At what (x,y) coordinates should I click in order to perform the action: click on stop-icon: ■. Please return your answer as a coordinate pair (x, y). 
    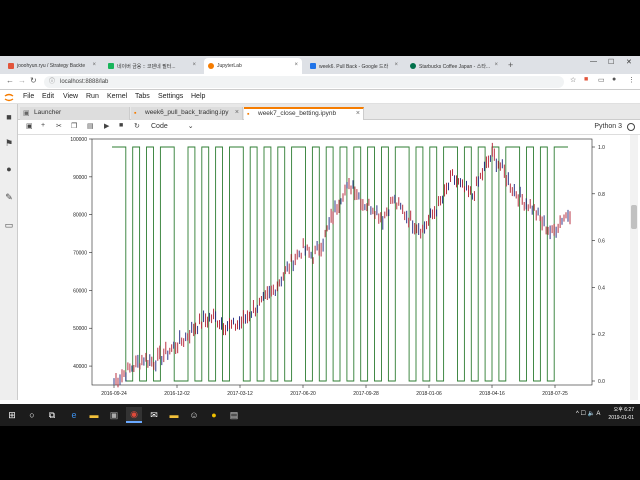
    Looking at the image, I should click on (121, 125).